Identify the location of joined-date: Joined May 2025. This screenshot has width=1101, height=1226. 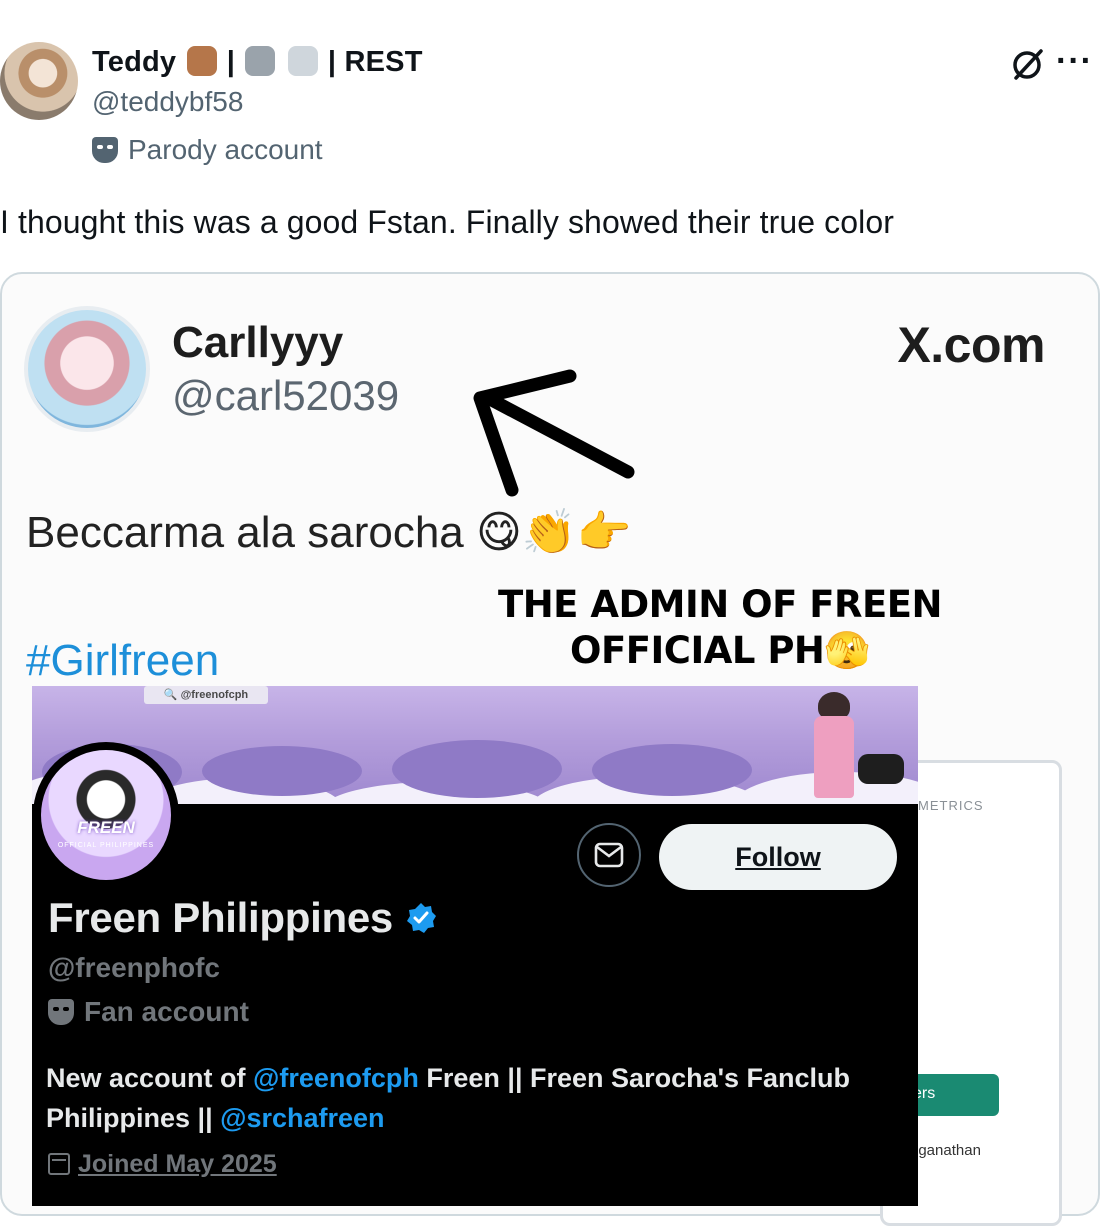
(162, 1164).